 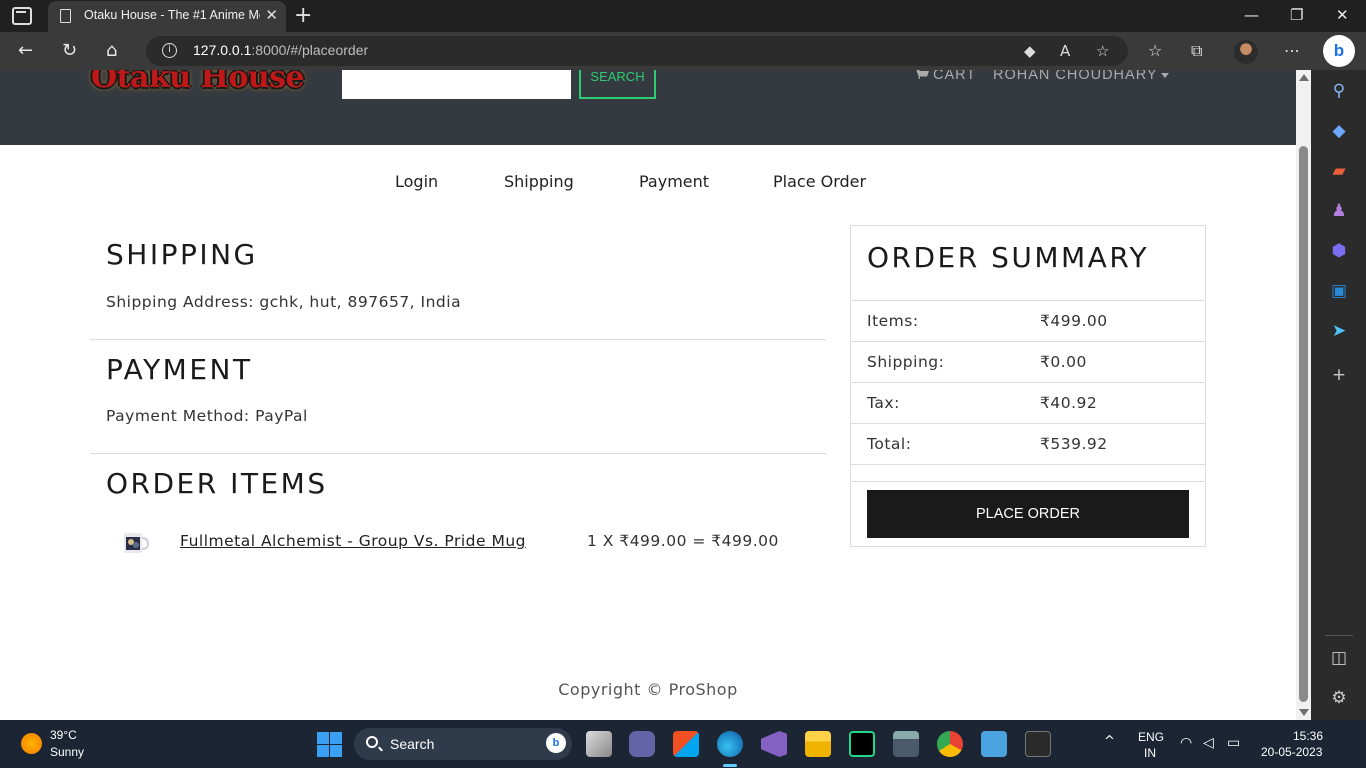 What do you see at coordinates (1028, 402) in the screenshot?
I see `summary-row-tax: Tax: ₹40.92` at bounding box center [1028, 402].